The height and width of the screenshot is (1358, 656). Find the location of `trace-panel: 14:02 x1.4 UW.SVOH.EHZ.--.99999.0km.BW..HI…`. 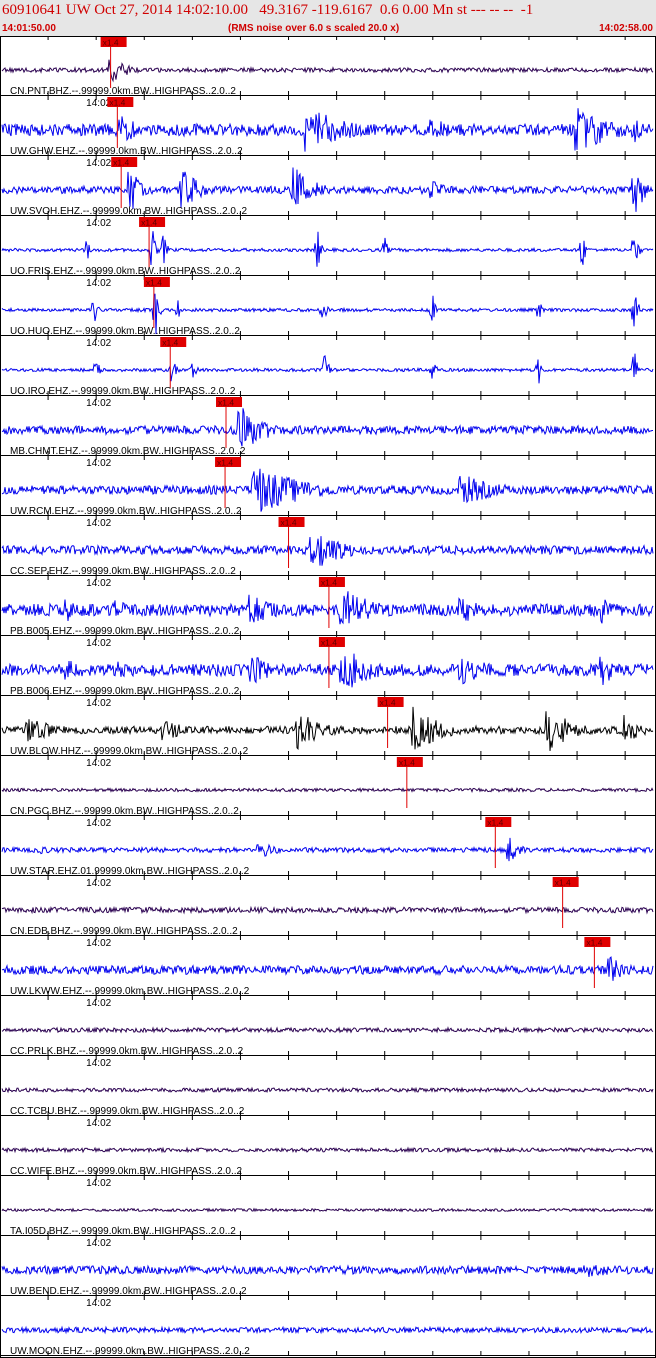

trace-panel: 14:02 x1.4 UW.SVOH.EHZ.--.99999.0km.BW..HI… is located at coordinates (328, 186).